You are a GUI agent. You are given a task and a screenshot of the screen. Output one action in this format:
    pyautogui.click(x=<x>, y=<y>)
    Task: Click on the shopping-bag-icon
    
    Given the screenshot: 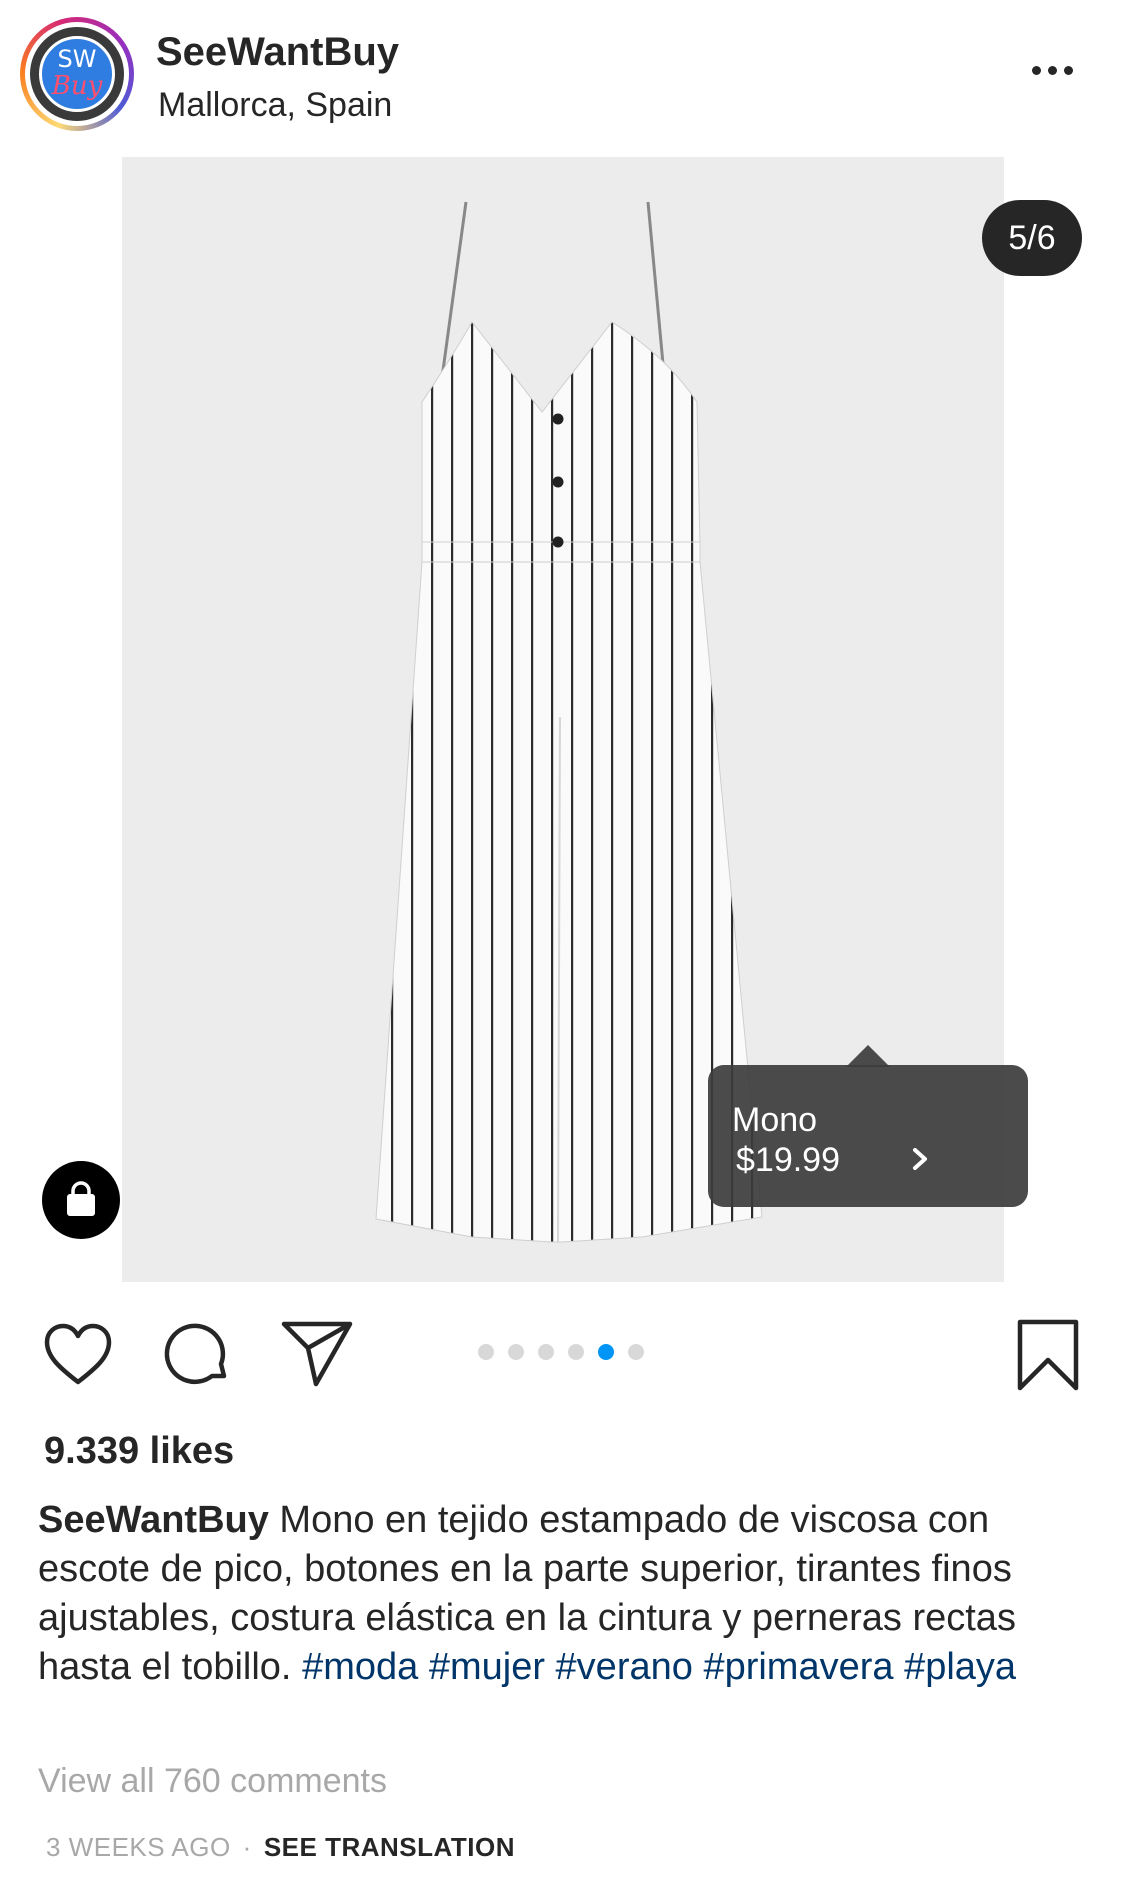 What is the action you would take?
    pyautogui.click(x=81, y=1200)
    